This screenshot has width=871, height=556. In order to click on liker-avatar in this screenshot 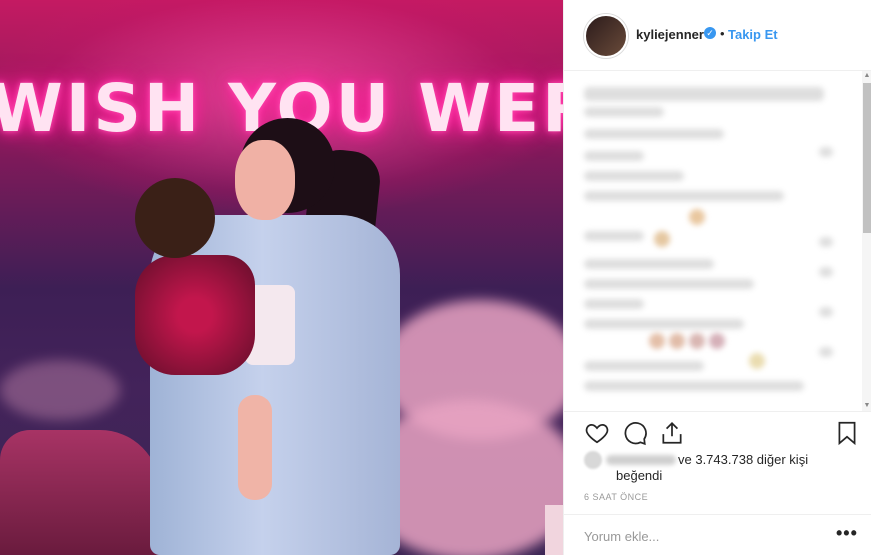, I will do `click(593, 460)`.